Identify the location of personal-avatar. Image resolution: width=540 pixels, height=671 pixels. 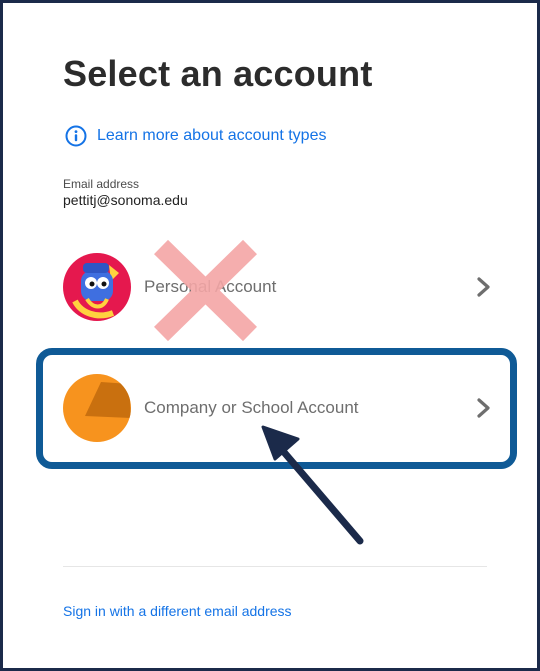
(97, 287).